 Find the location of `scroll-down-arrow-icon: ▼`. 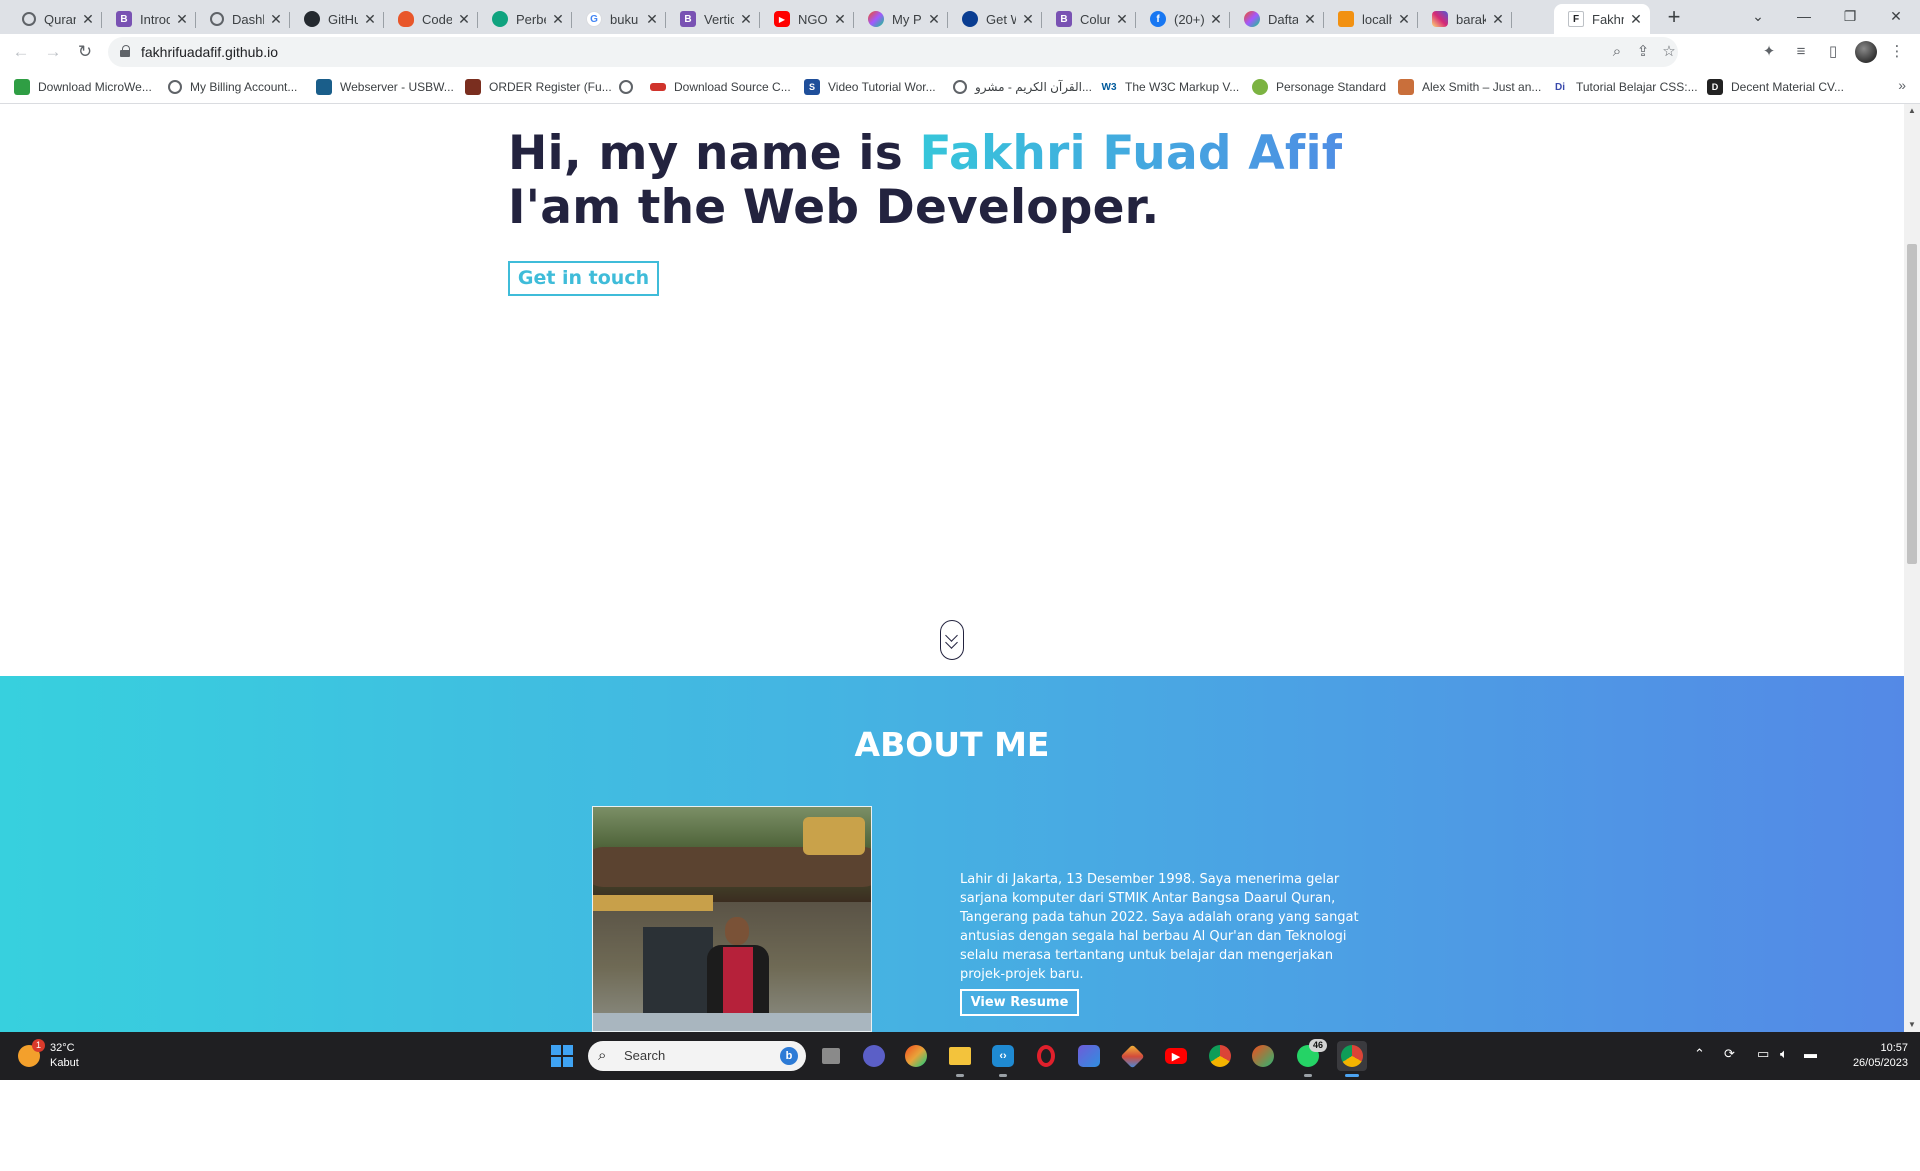

scroll-down-arrow-icon: ▼ is located at coordinates (1912, 1025).